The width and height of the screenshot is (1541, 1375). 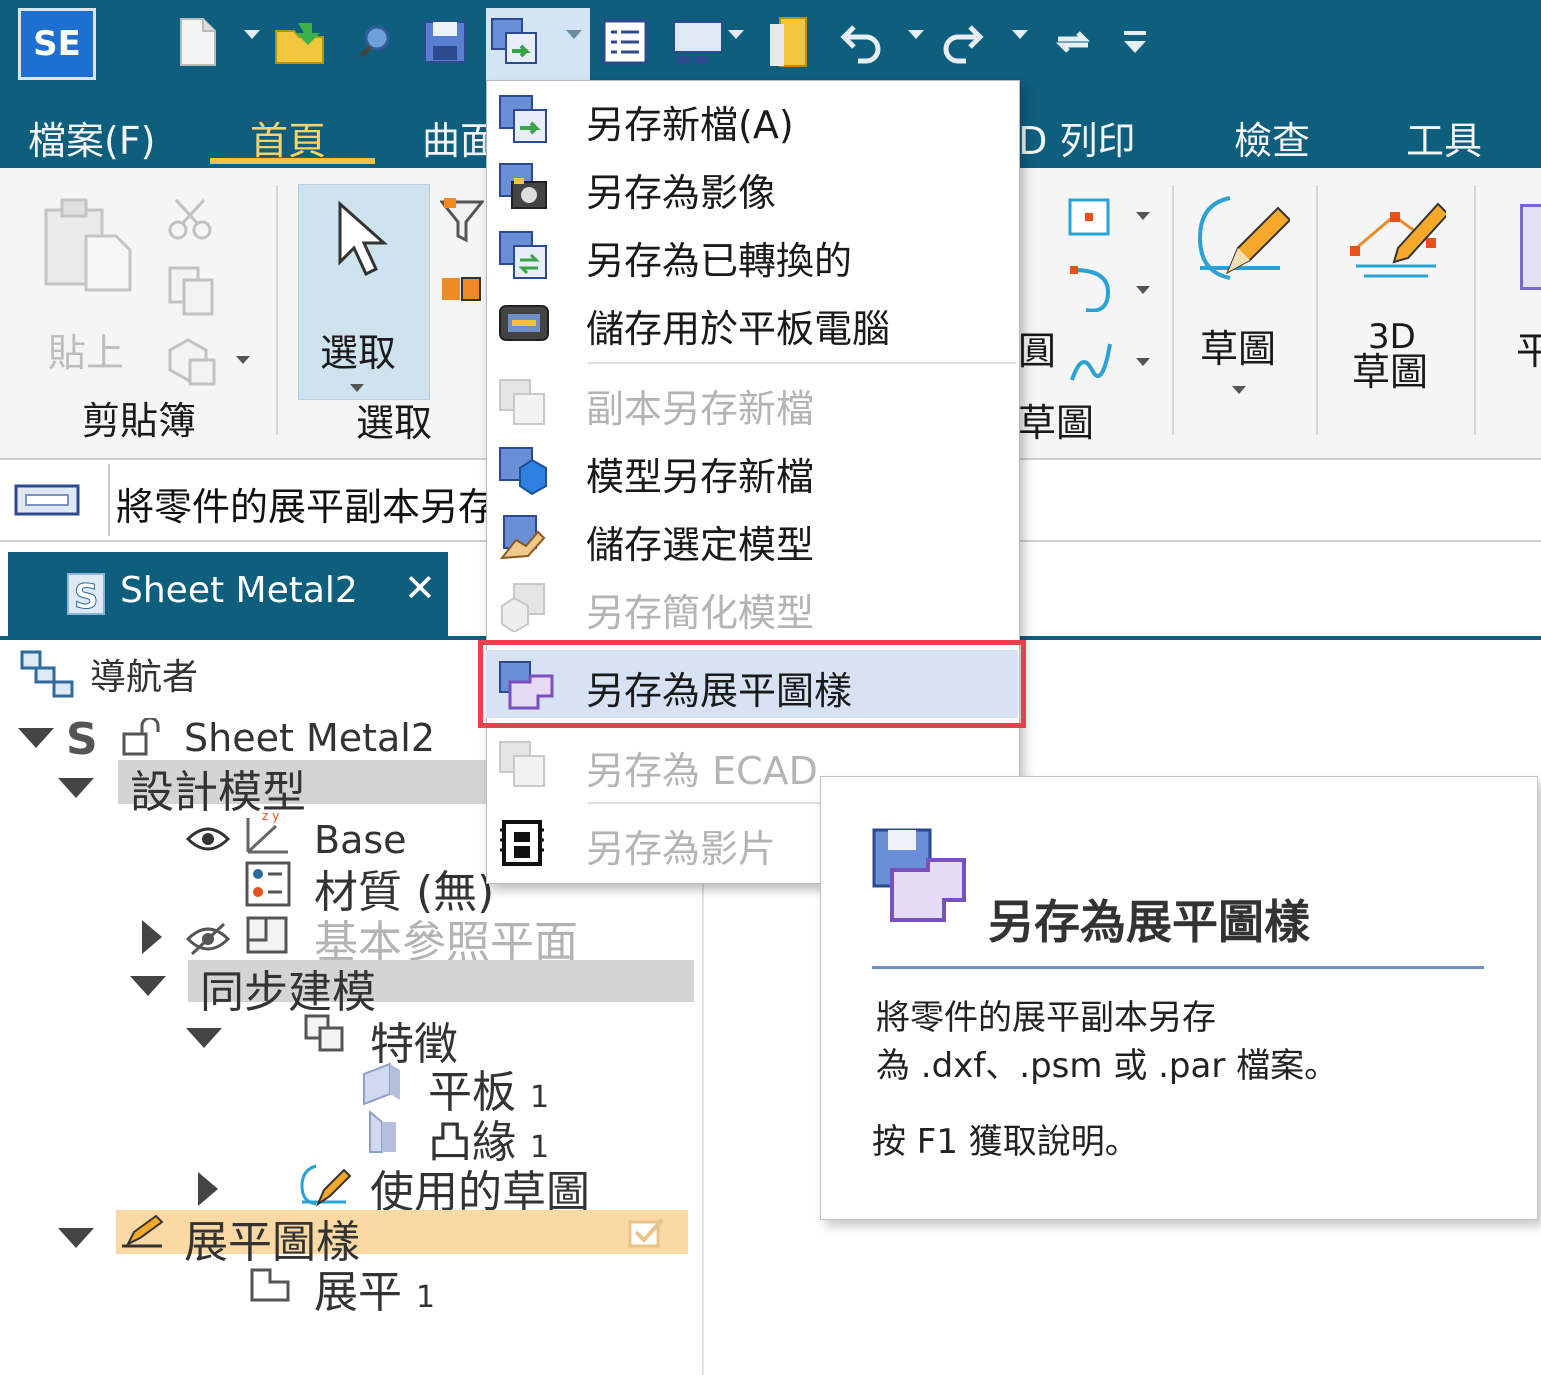 I want to click on menu-item-label: 副本另存新檔, so click(x=700, y=409).